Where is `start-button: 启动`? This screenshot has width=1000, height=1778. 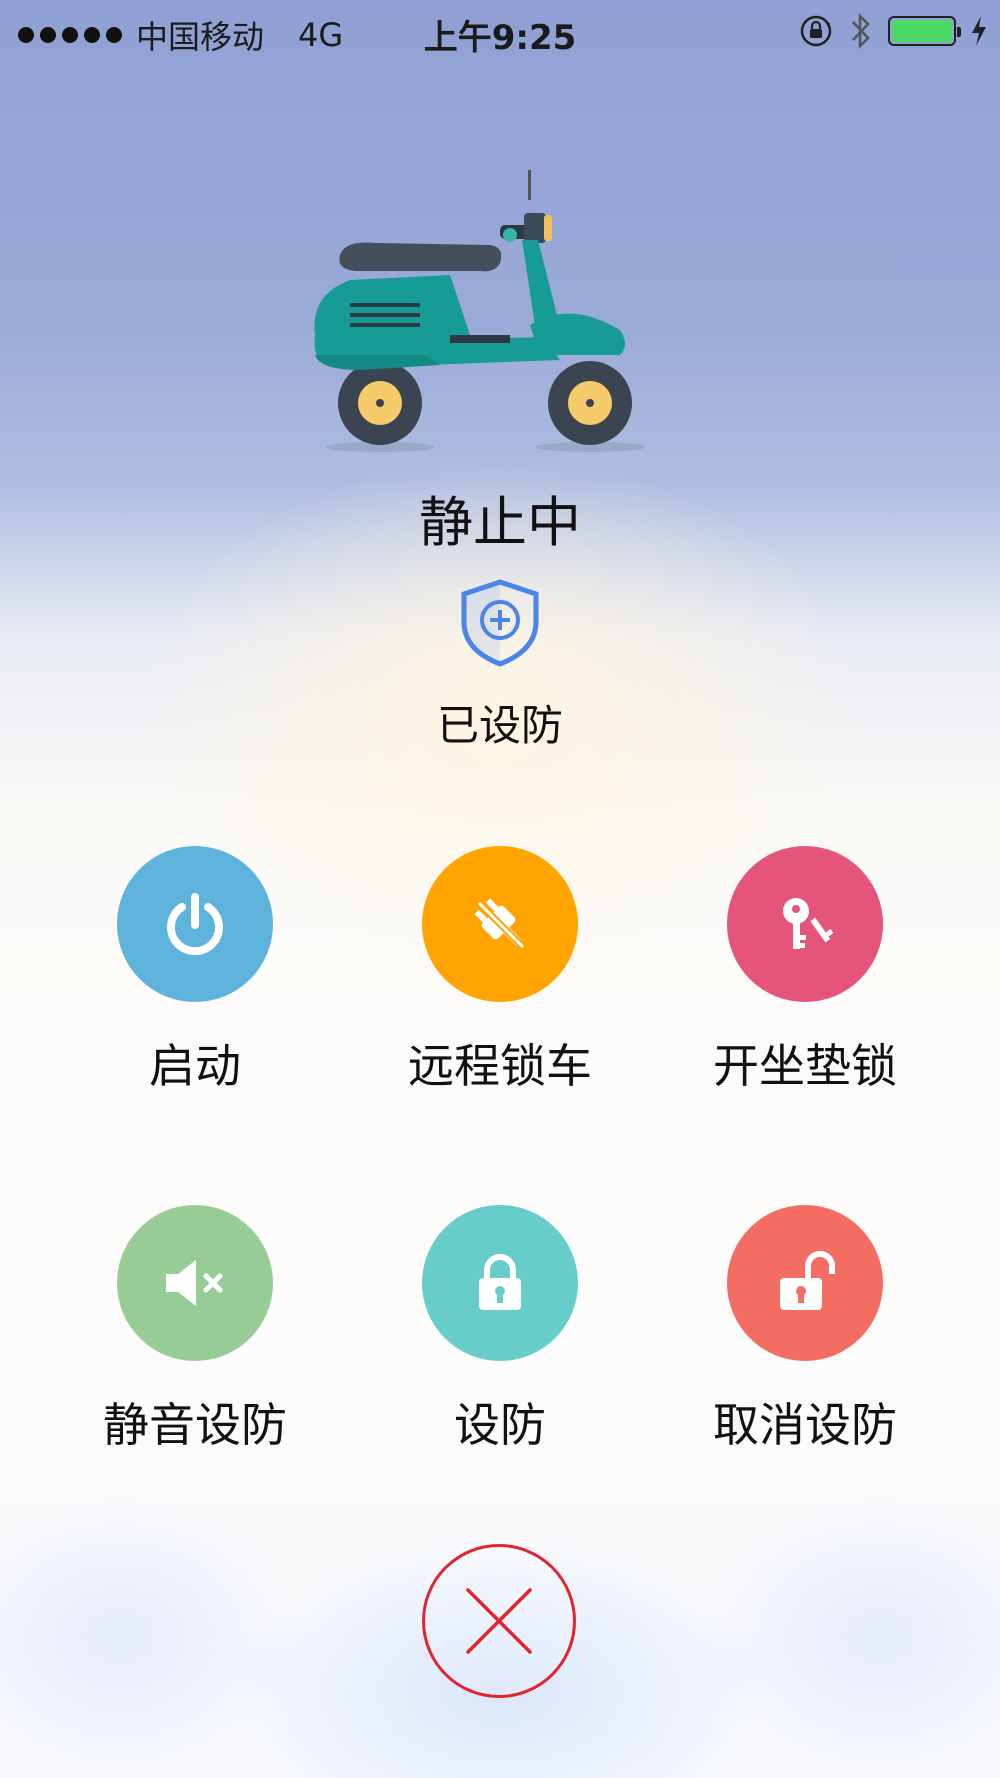 start-button: 启动 is located at coordinates (195, 971).